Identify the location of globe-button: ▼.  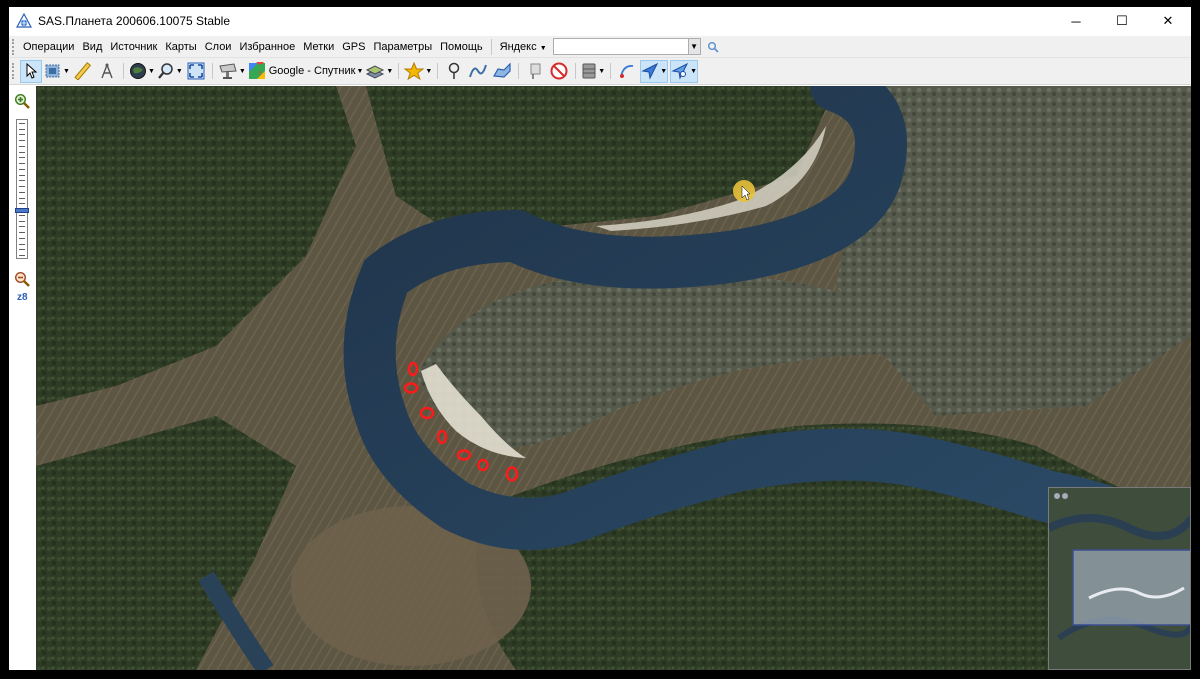
(142, 71).